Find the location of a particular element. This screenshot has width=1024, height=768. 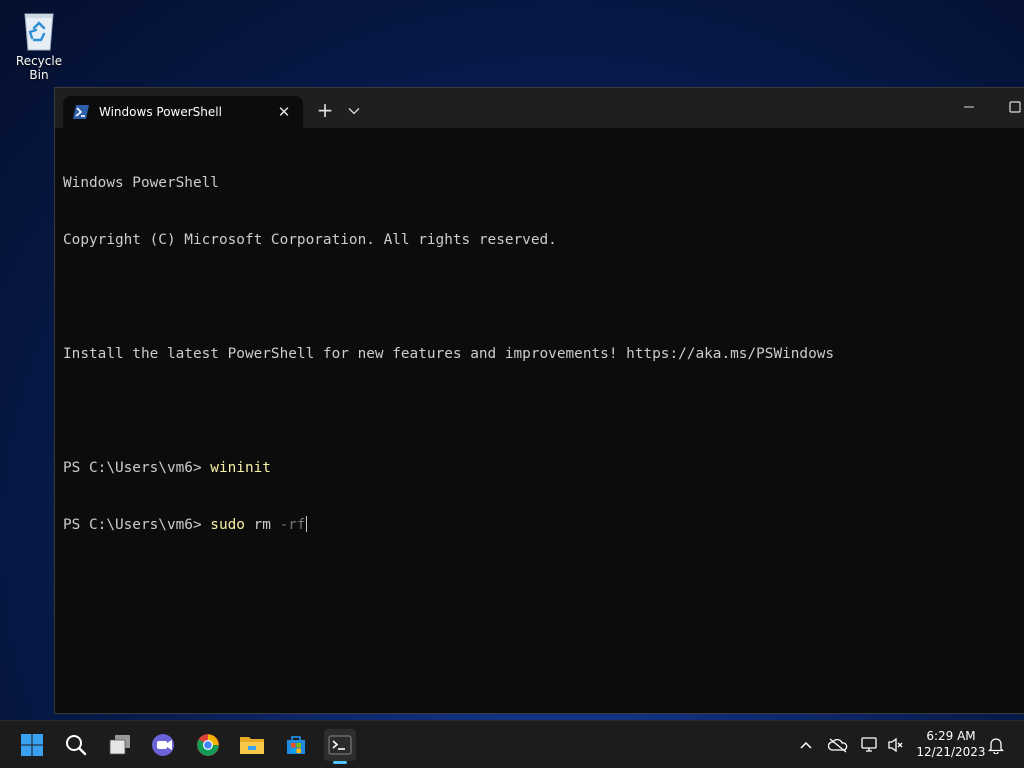

file-explorer-icon is located at coordinates (252, 745).